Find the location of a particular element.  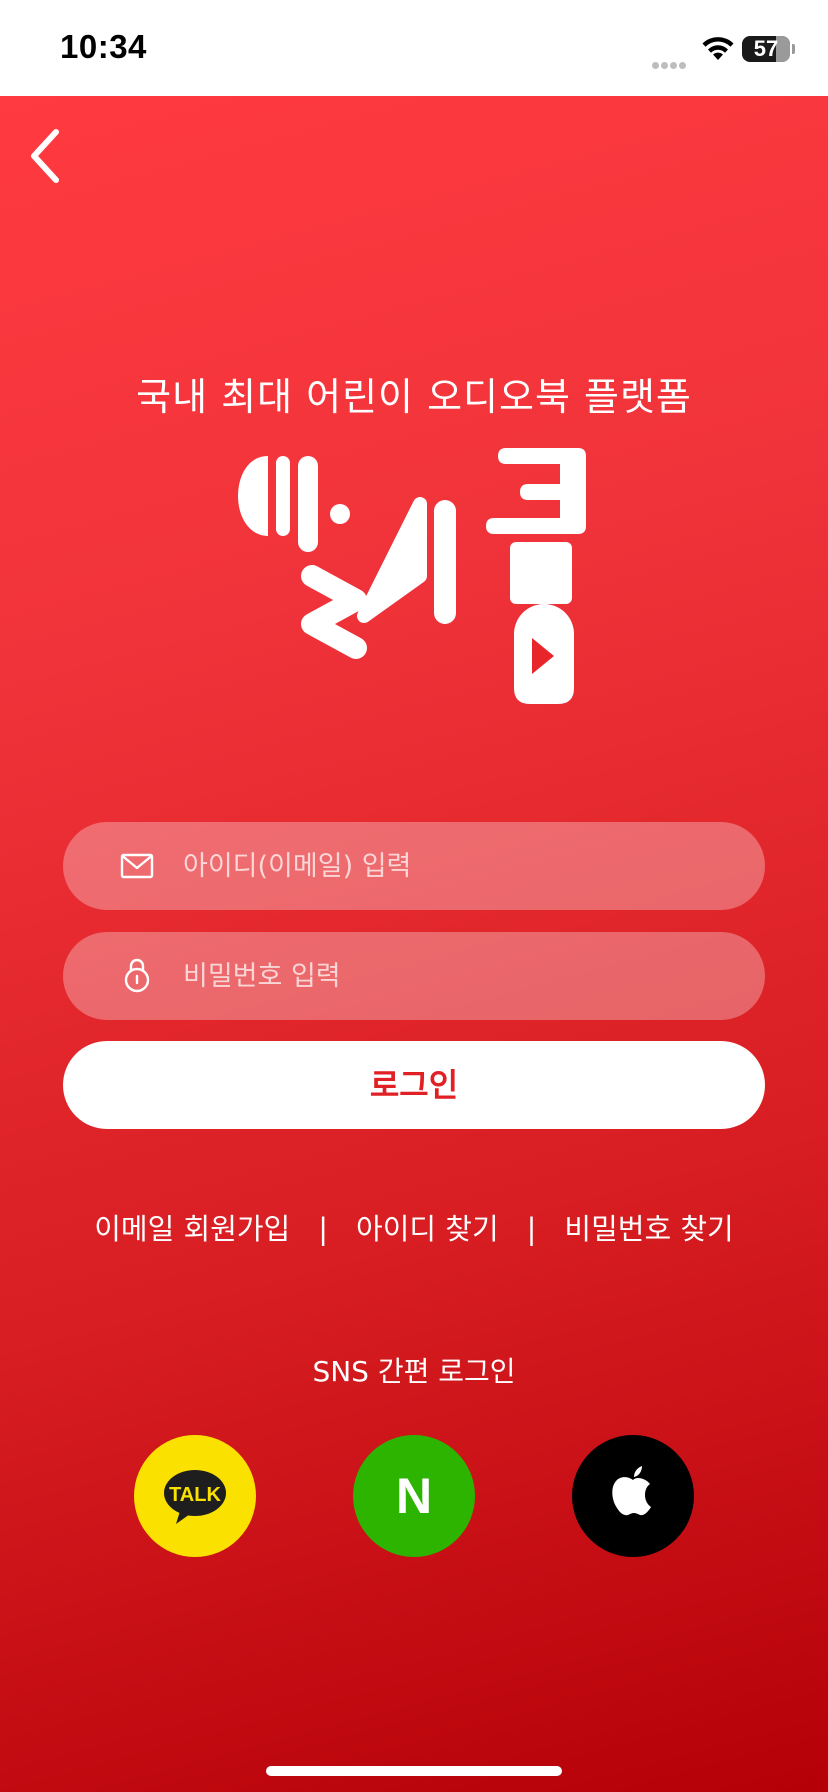

kakaotalk-icon: TALK is located at coordinates (195, 1496).